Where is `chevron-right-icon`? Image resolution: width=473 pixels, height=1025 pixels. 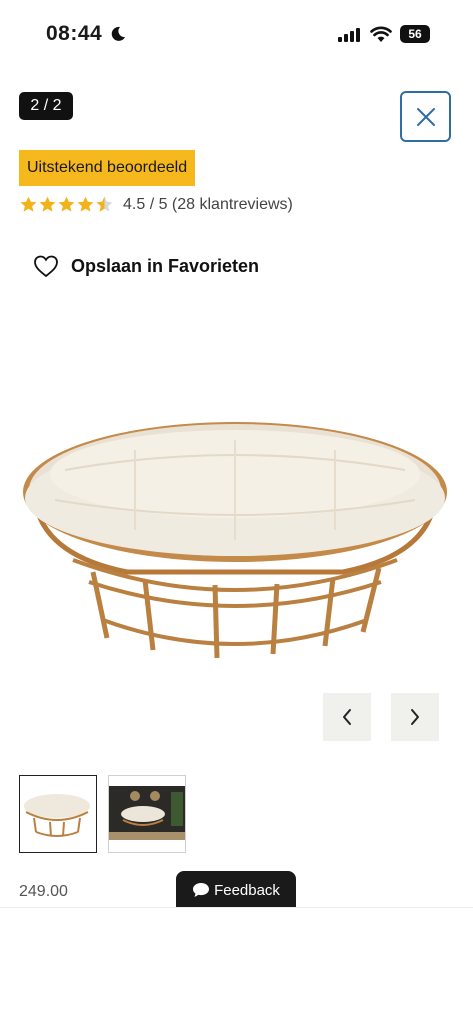
chevron-right-icon is located at coordinates (415, 717).